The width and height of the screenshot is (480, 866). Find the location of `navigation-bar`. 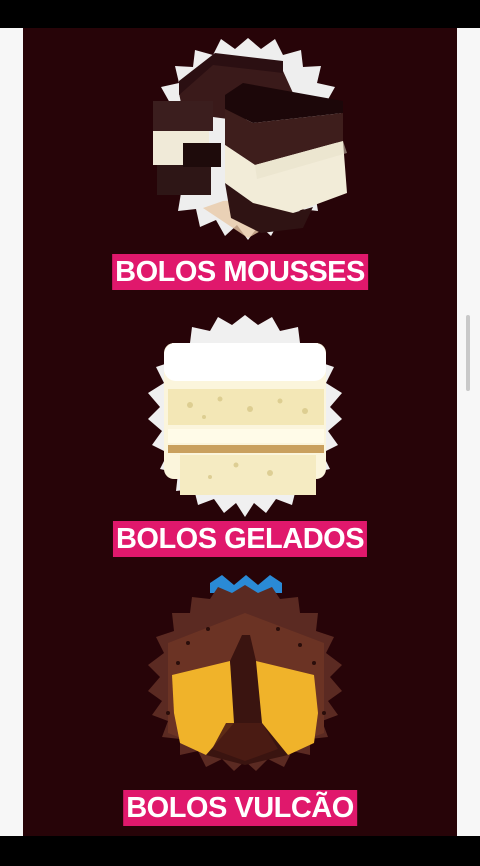

navigation-bar is located at coordinates (240, 851).